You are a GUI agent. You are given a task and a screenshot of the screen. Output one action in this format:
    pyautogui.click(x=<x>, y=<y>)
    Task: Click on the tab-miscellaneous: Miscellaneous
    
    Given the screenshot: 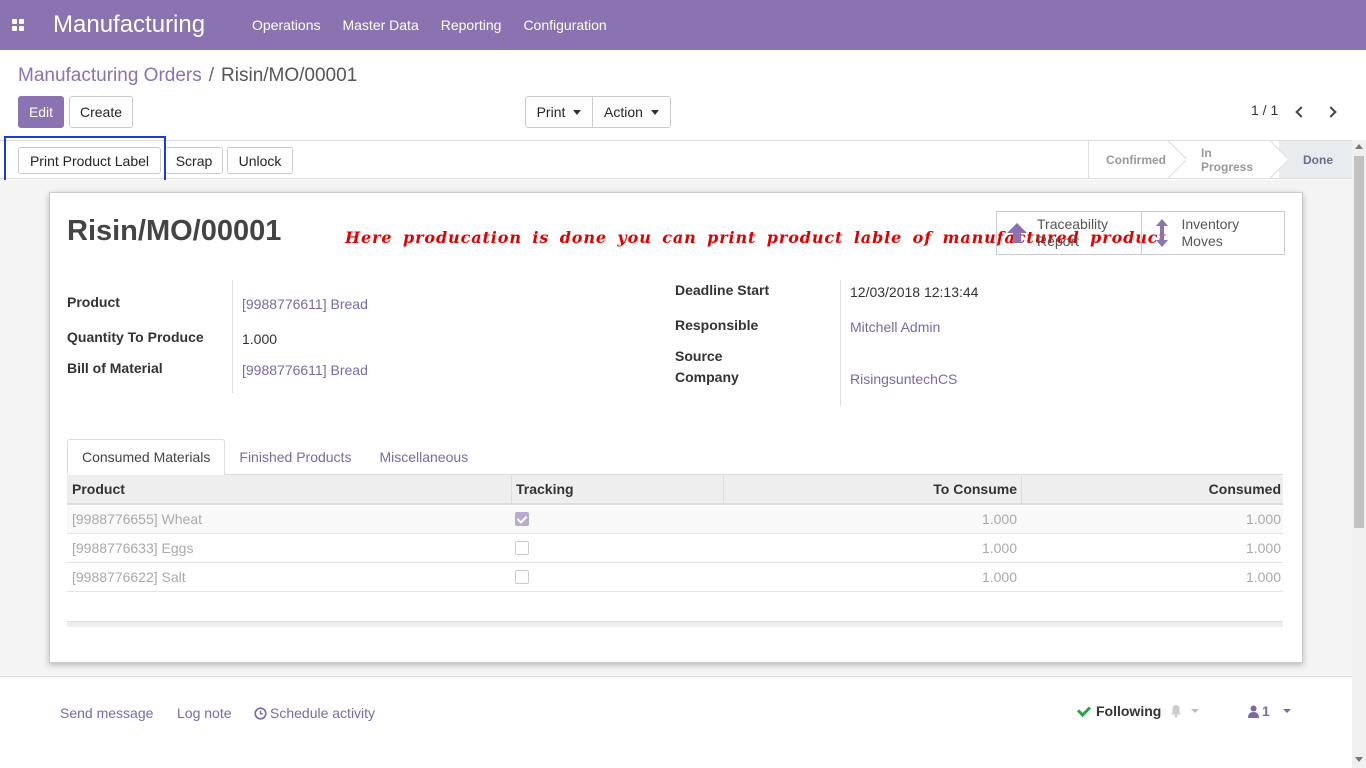 What is the action you would take?
    pyautogui.click(x=423, y=457)
    